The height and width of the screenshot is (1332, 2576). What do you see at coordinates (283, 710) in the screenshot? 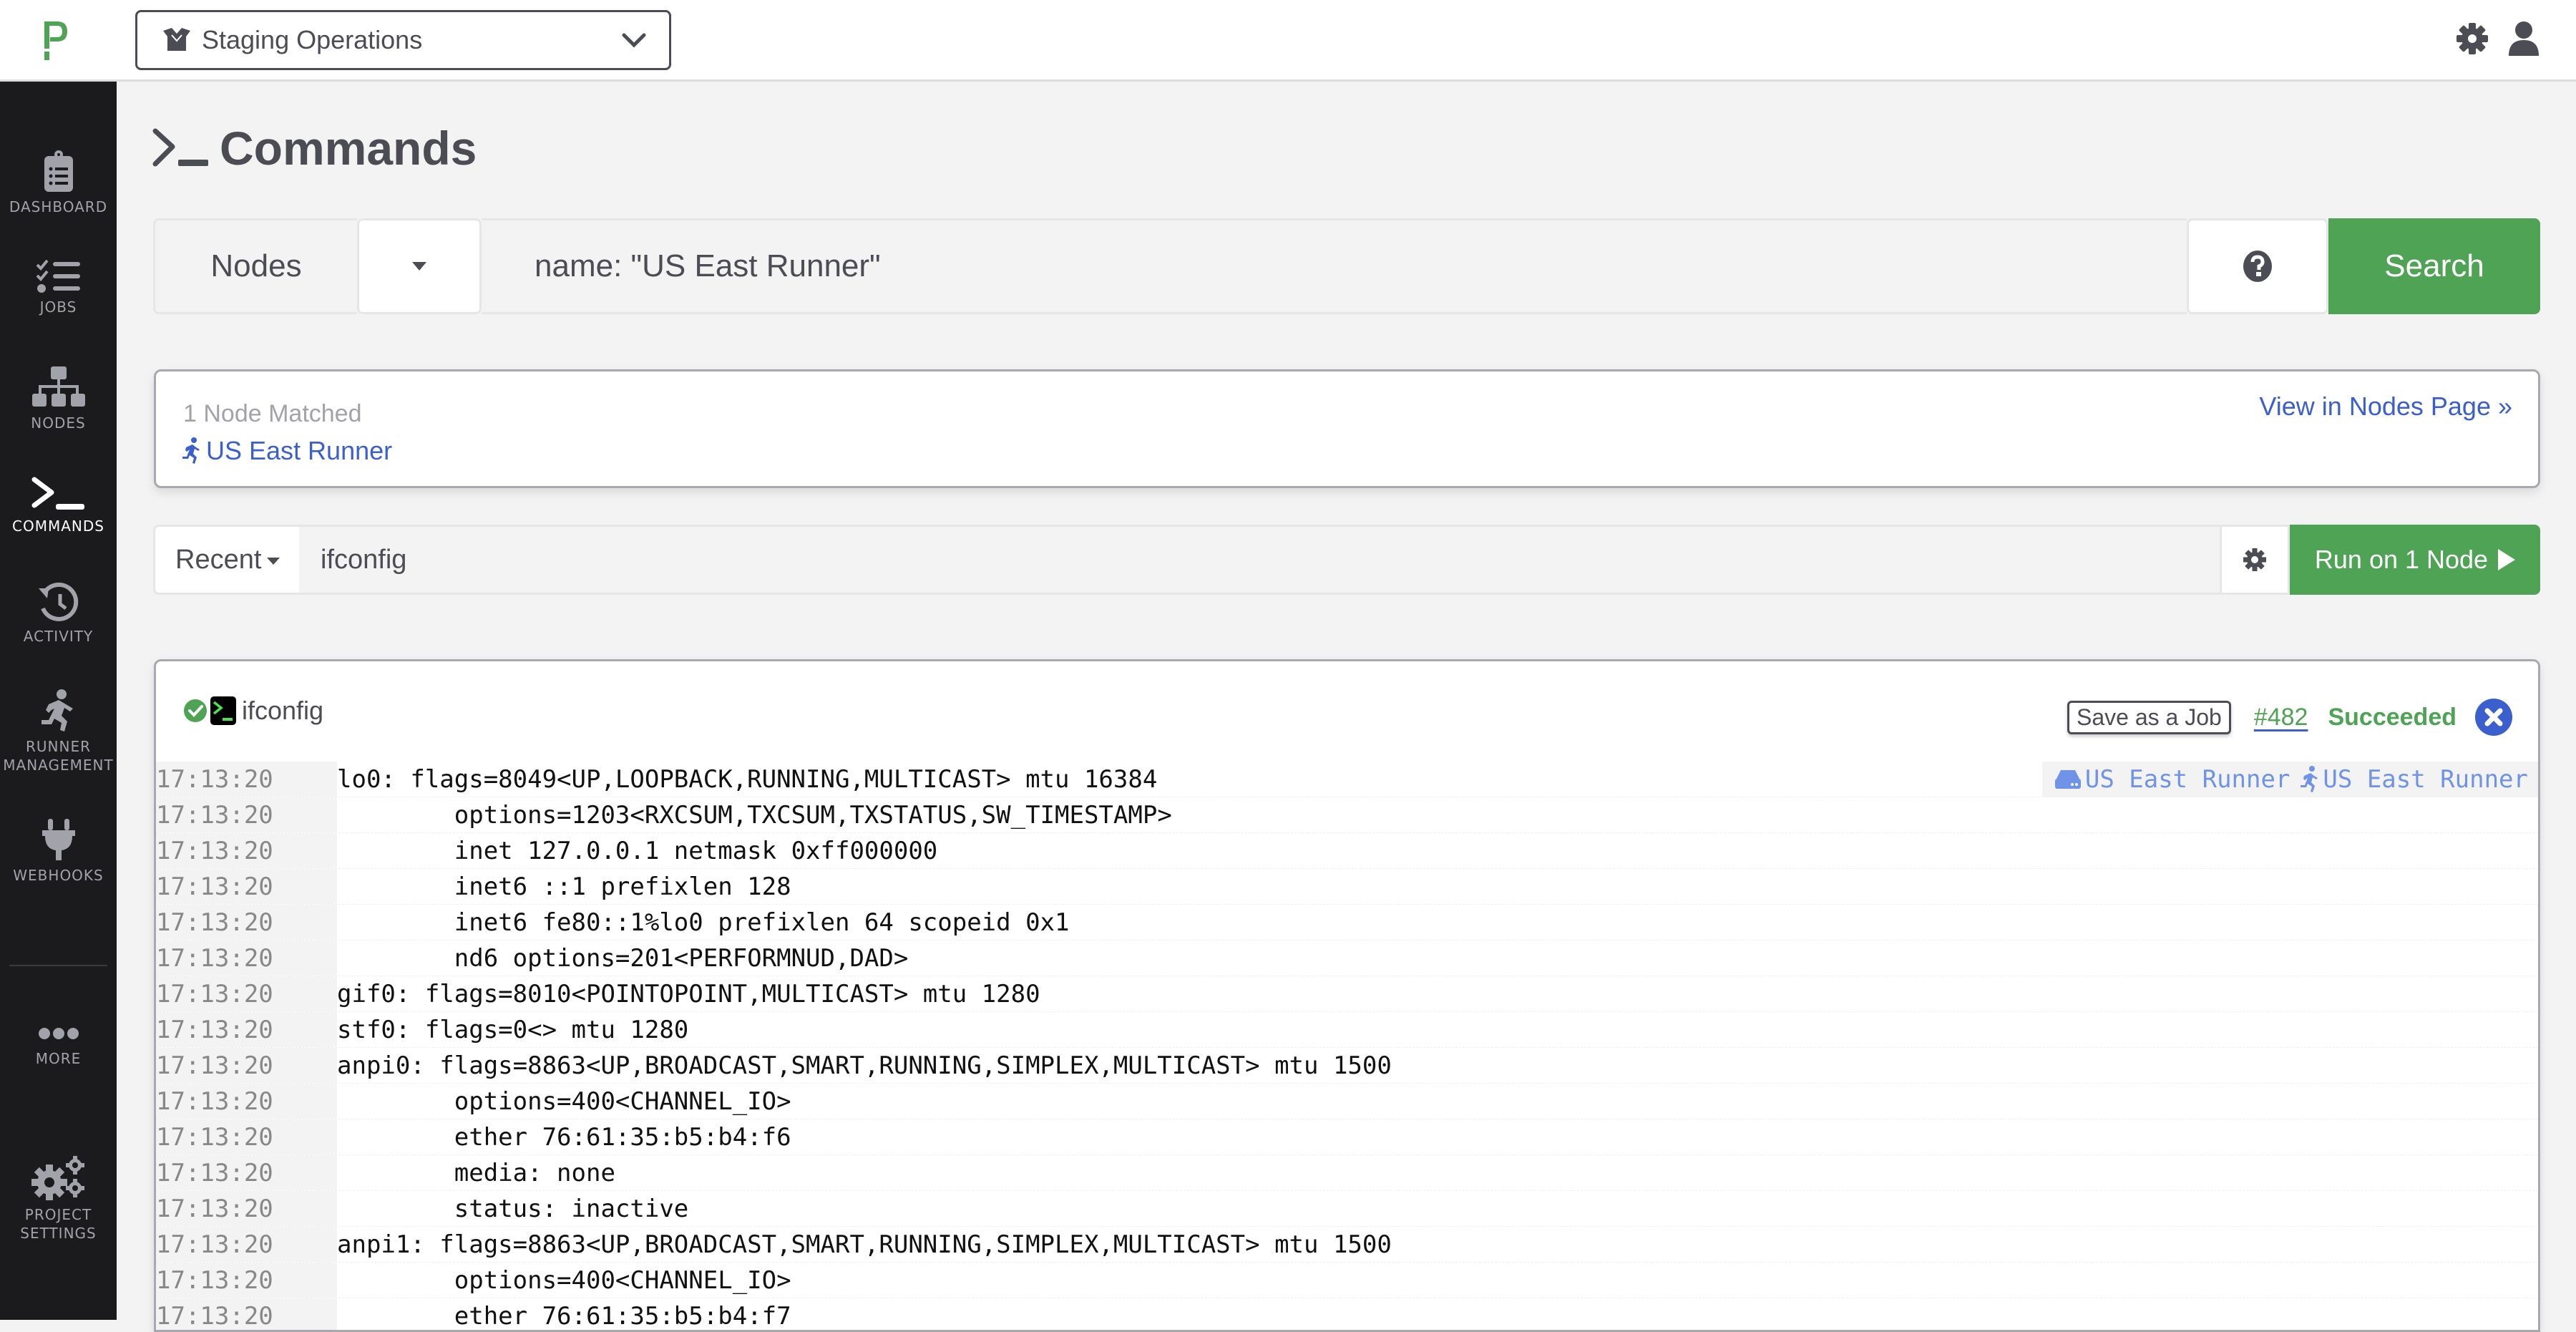
I see `executed-command: ifconfig` at bounding box center [283, 710].